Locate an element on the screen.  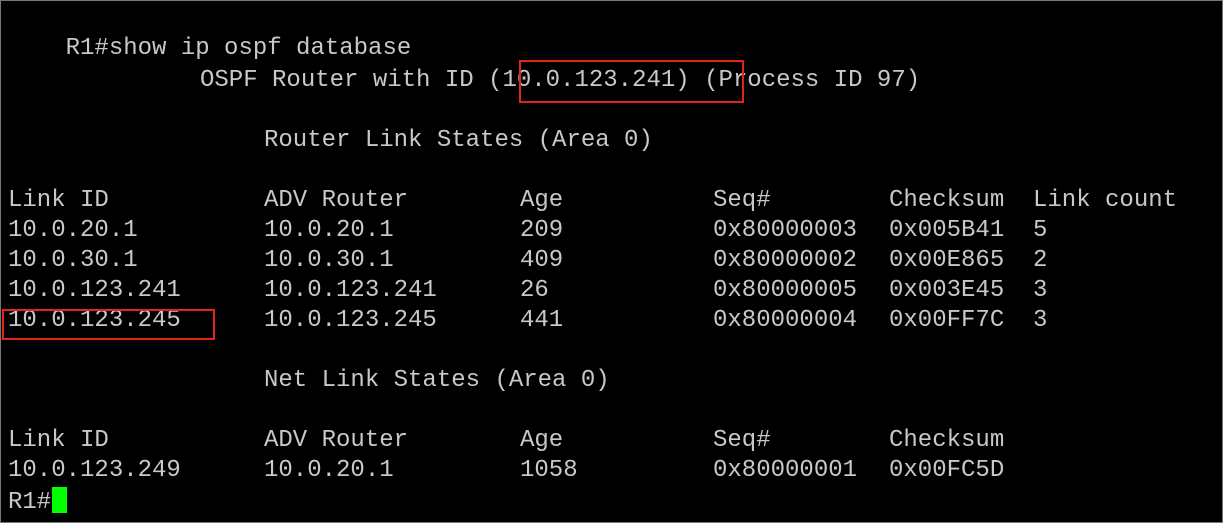
cell-link-count: 5 is located at coordinates (1040, 230).